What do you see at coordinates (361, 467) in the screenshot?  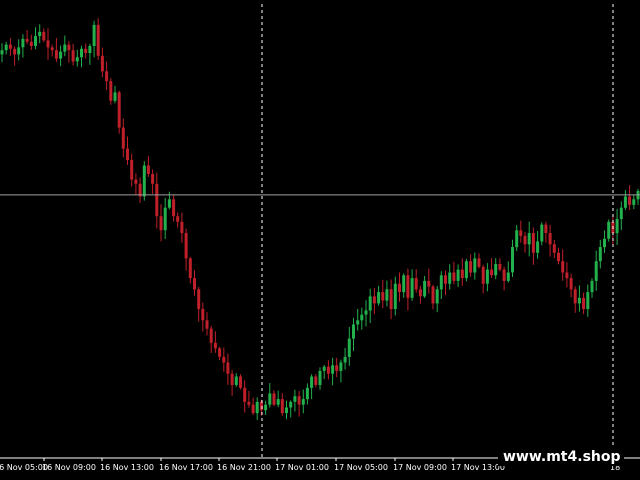 I see `x-tick-label: 17 Nov 05:00` at bounding box center [361, 467].